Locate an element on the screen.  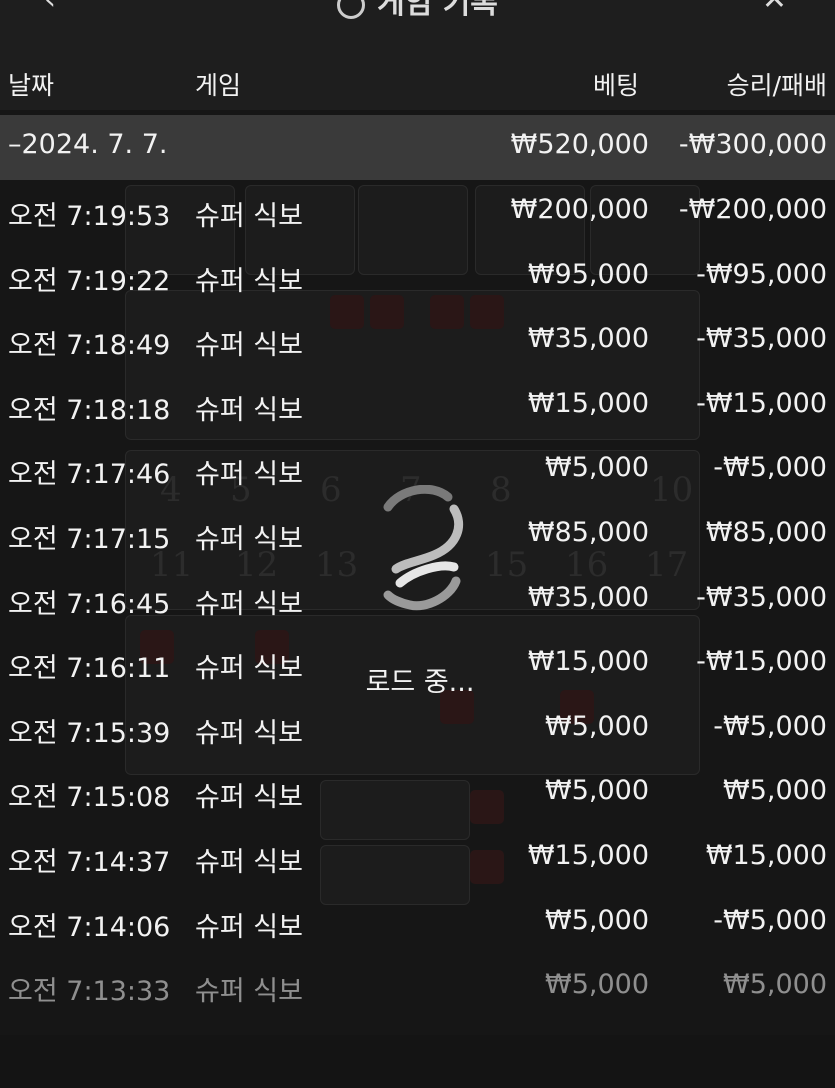
row-time: 오전 7:13:33 is located at coordinates (89, 992).